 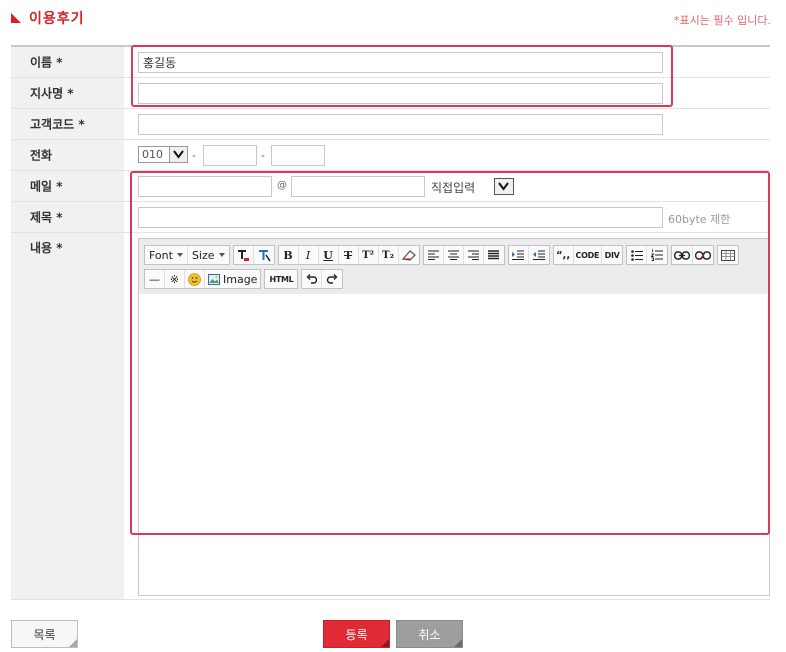 I want to click on div-button: DIV, so click(x=612, y=255).